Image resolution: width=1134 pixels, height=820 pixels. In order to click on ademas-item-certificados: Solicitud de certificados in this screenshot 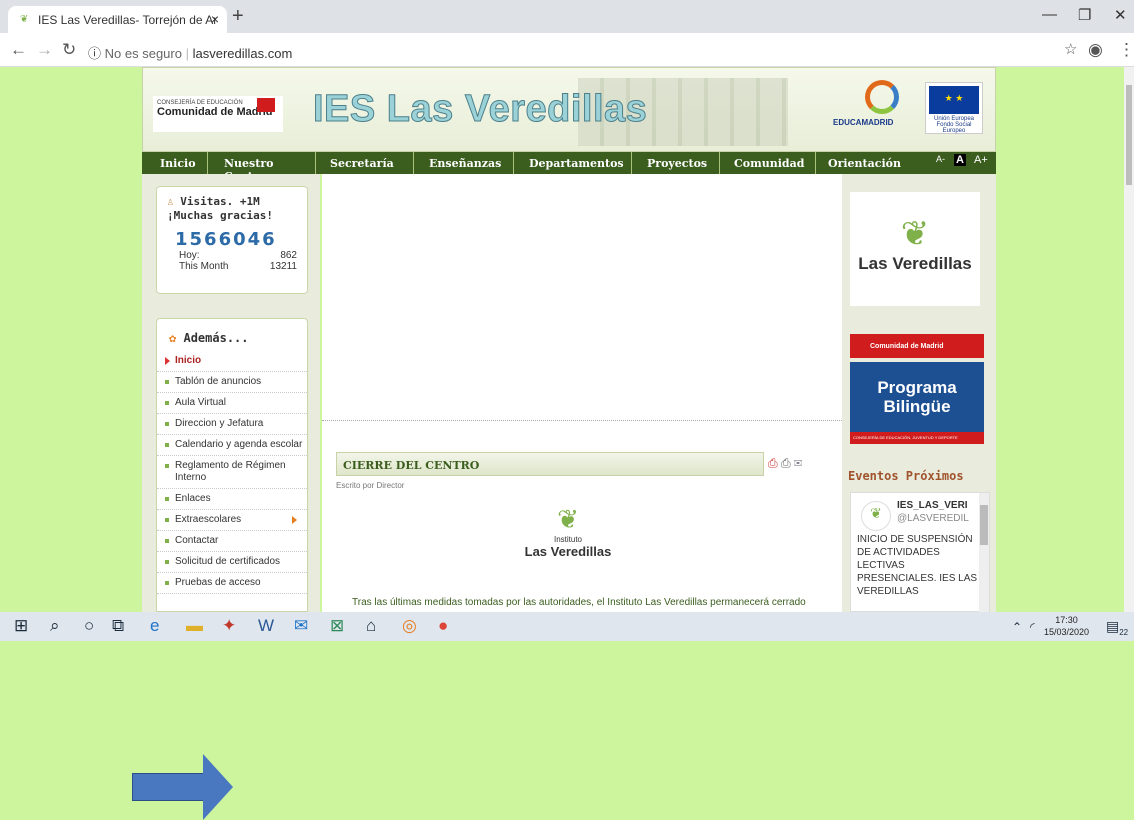, I will do `click(232, 562)`.